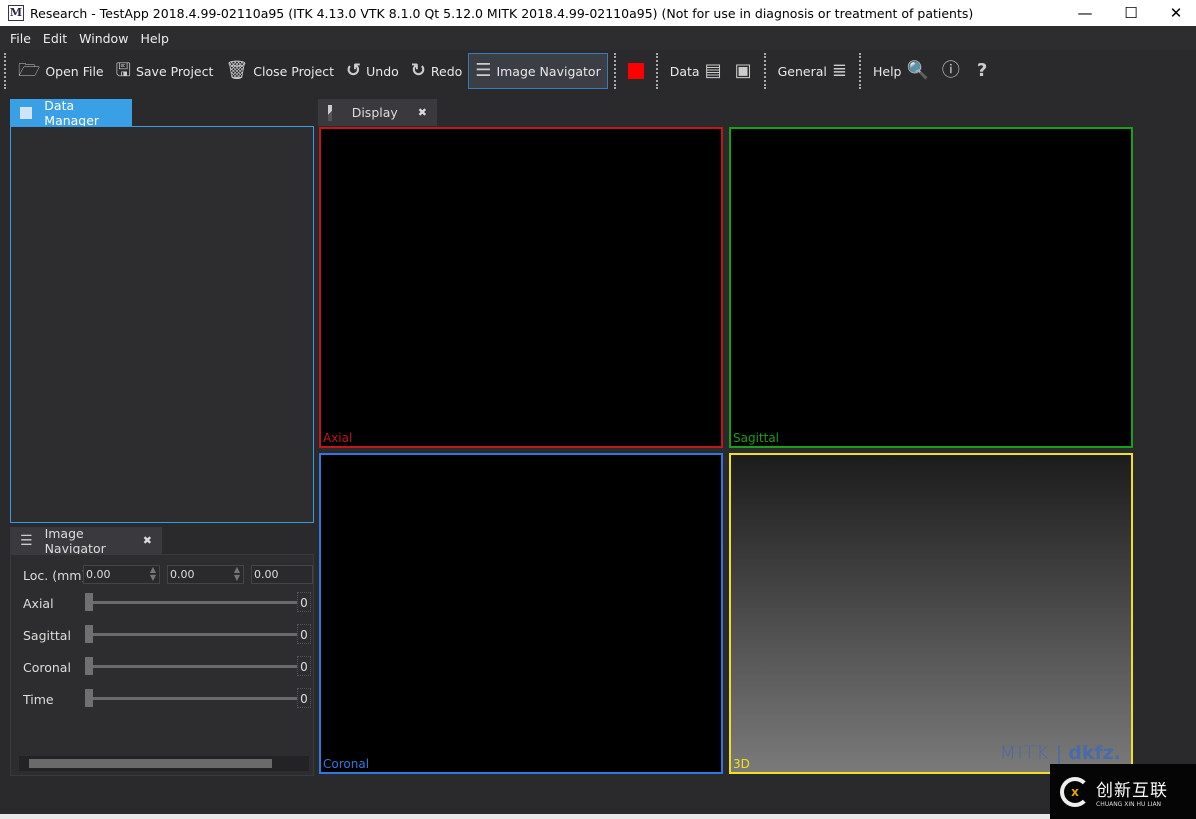  I want to click on redo-label: Redo, so click(446, 71).